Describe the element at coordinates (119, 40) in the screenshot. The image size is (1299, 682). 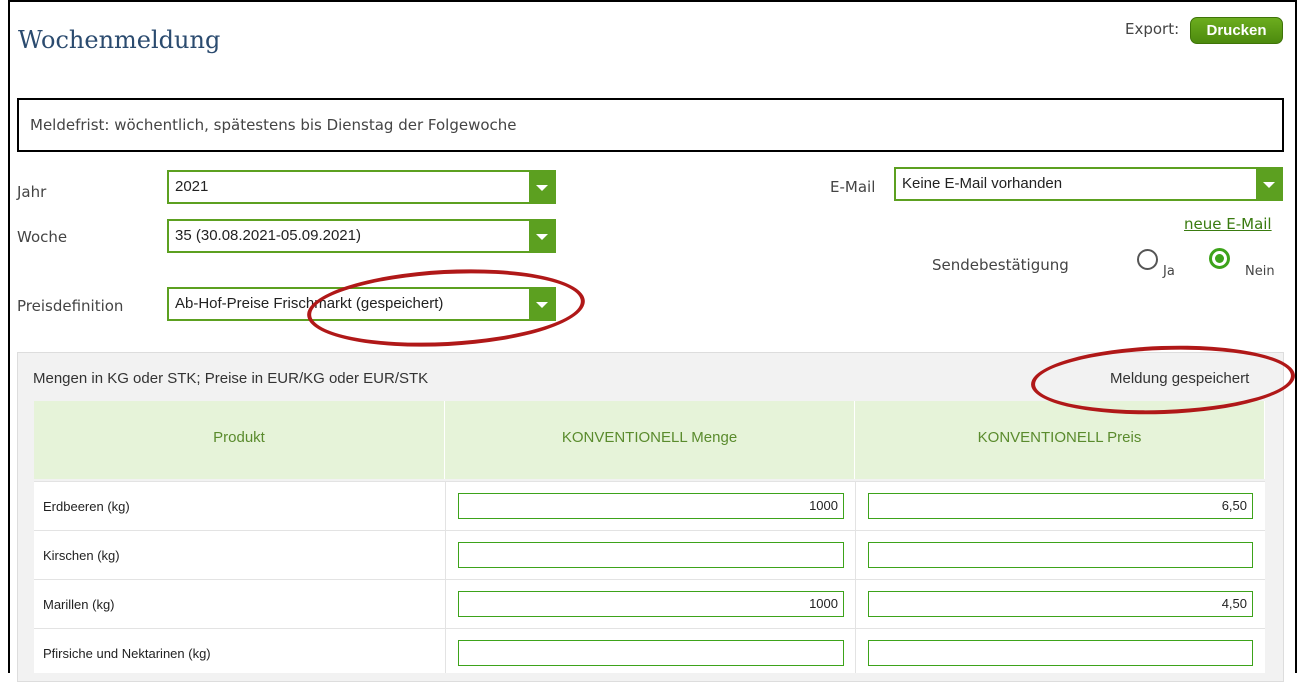
I see `page-title: Wochenmeldung` at that location.